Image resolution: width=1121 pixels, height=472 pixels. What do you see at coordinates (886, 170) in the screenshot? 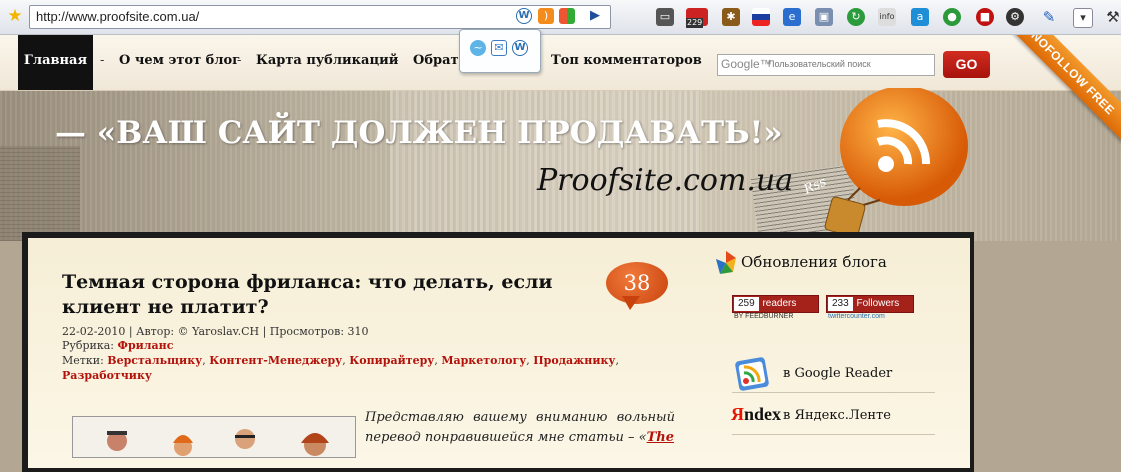
I see `rss-balloon-icon: Rss` at bounding box center [886, 170].